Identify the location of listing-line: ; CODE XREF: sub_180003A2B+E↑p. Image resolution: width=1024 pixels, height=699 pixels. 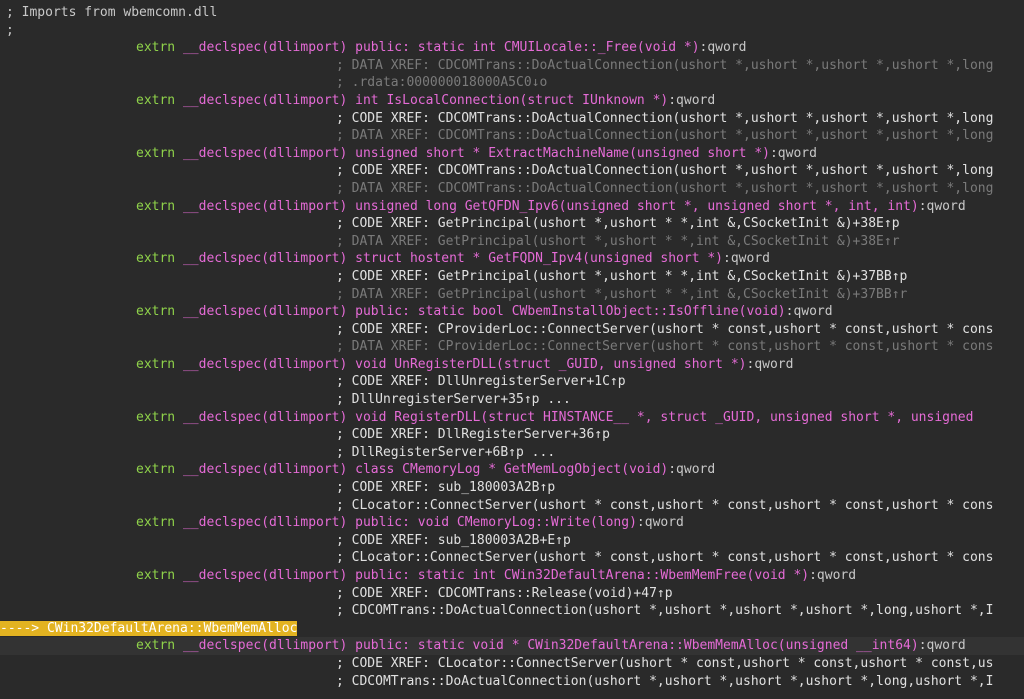
(512, 541).